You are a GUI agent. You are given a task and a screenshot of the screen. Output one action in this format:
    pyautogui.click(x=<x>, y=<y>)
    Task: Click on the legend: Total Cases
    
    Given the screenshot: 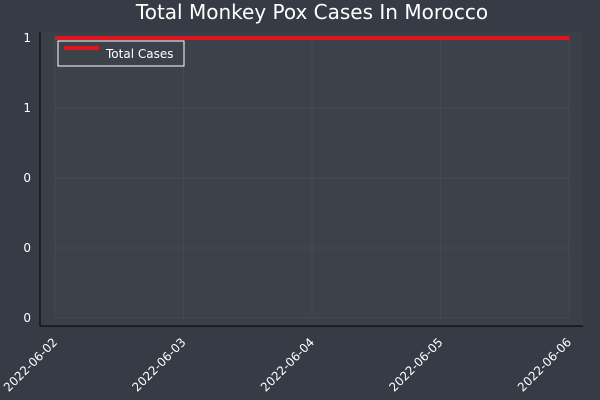 What is the action you would take?
    pyautogui.click(x=121, y=53)
    